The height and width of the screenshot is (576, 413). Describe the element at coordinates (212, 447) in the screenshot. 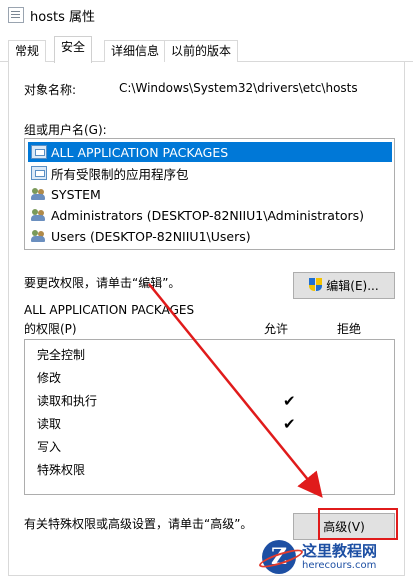

I see `permission-row-write: 写入` at that location.